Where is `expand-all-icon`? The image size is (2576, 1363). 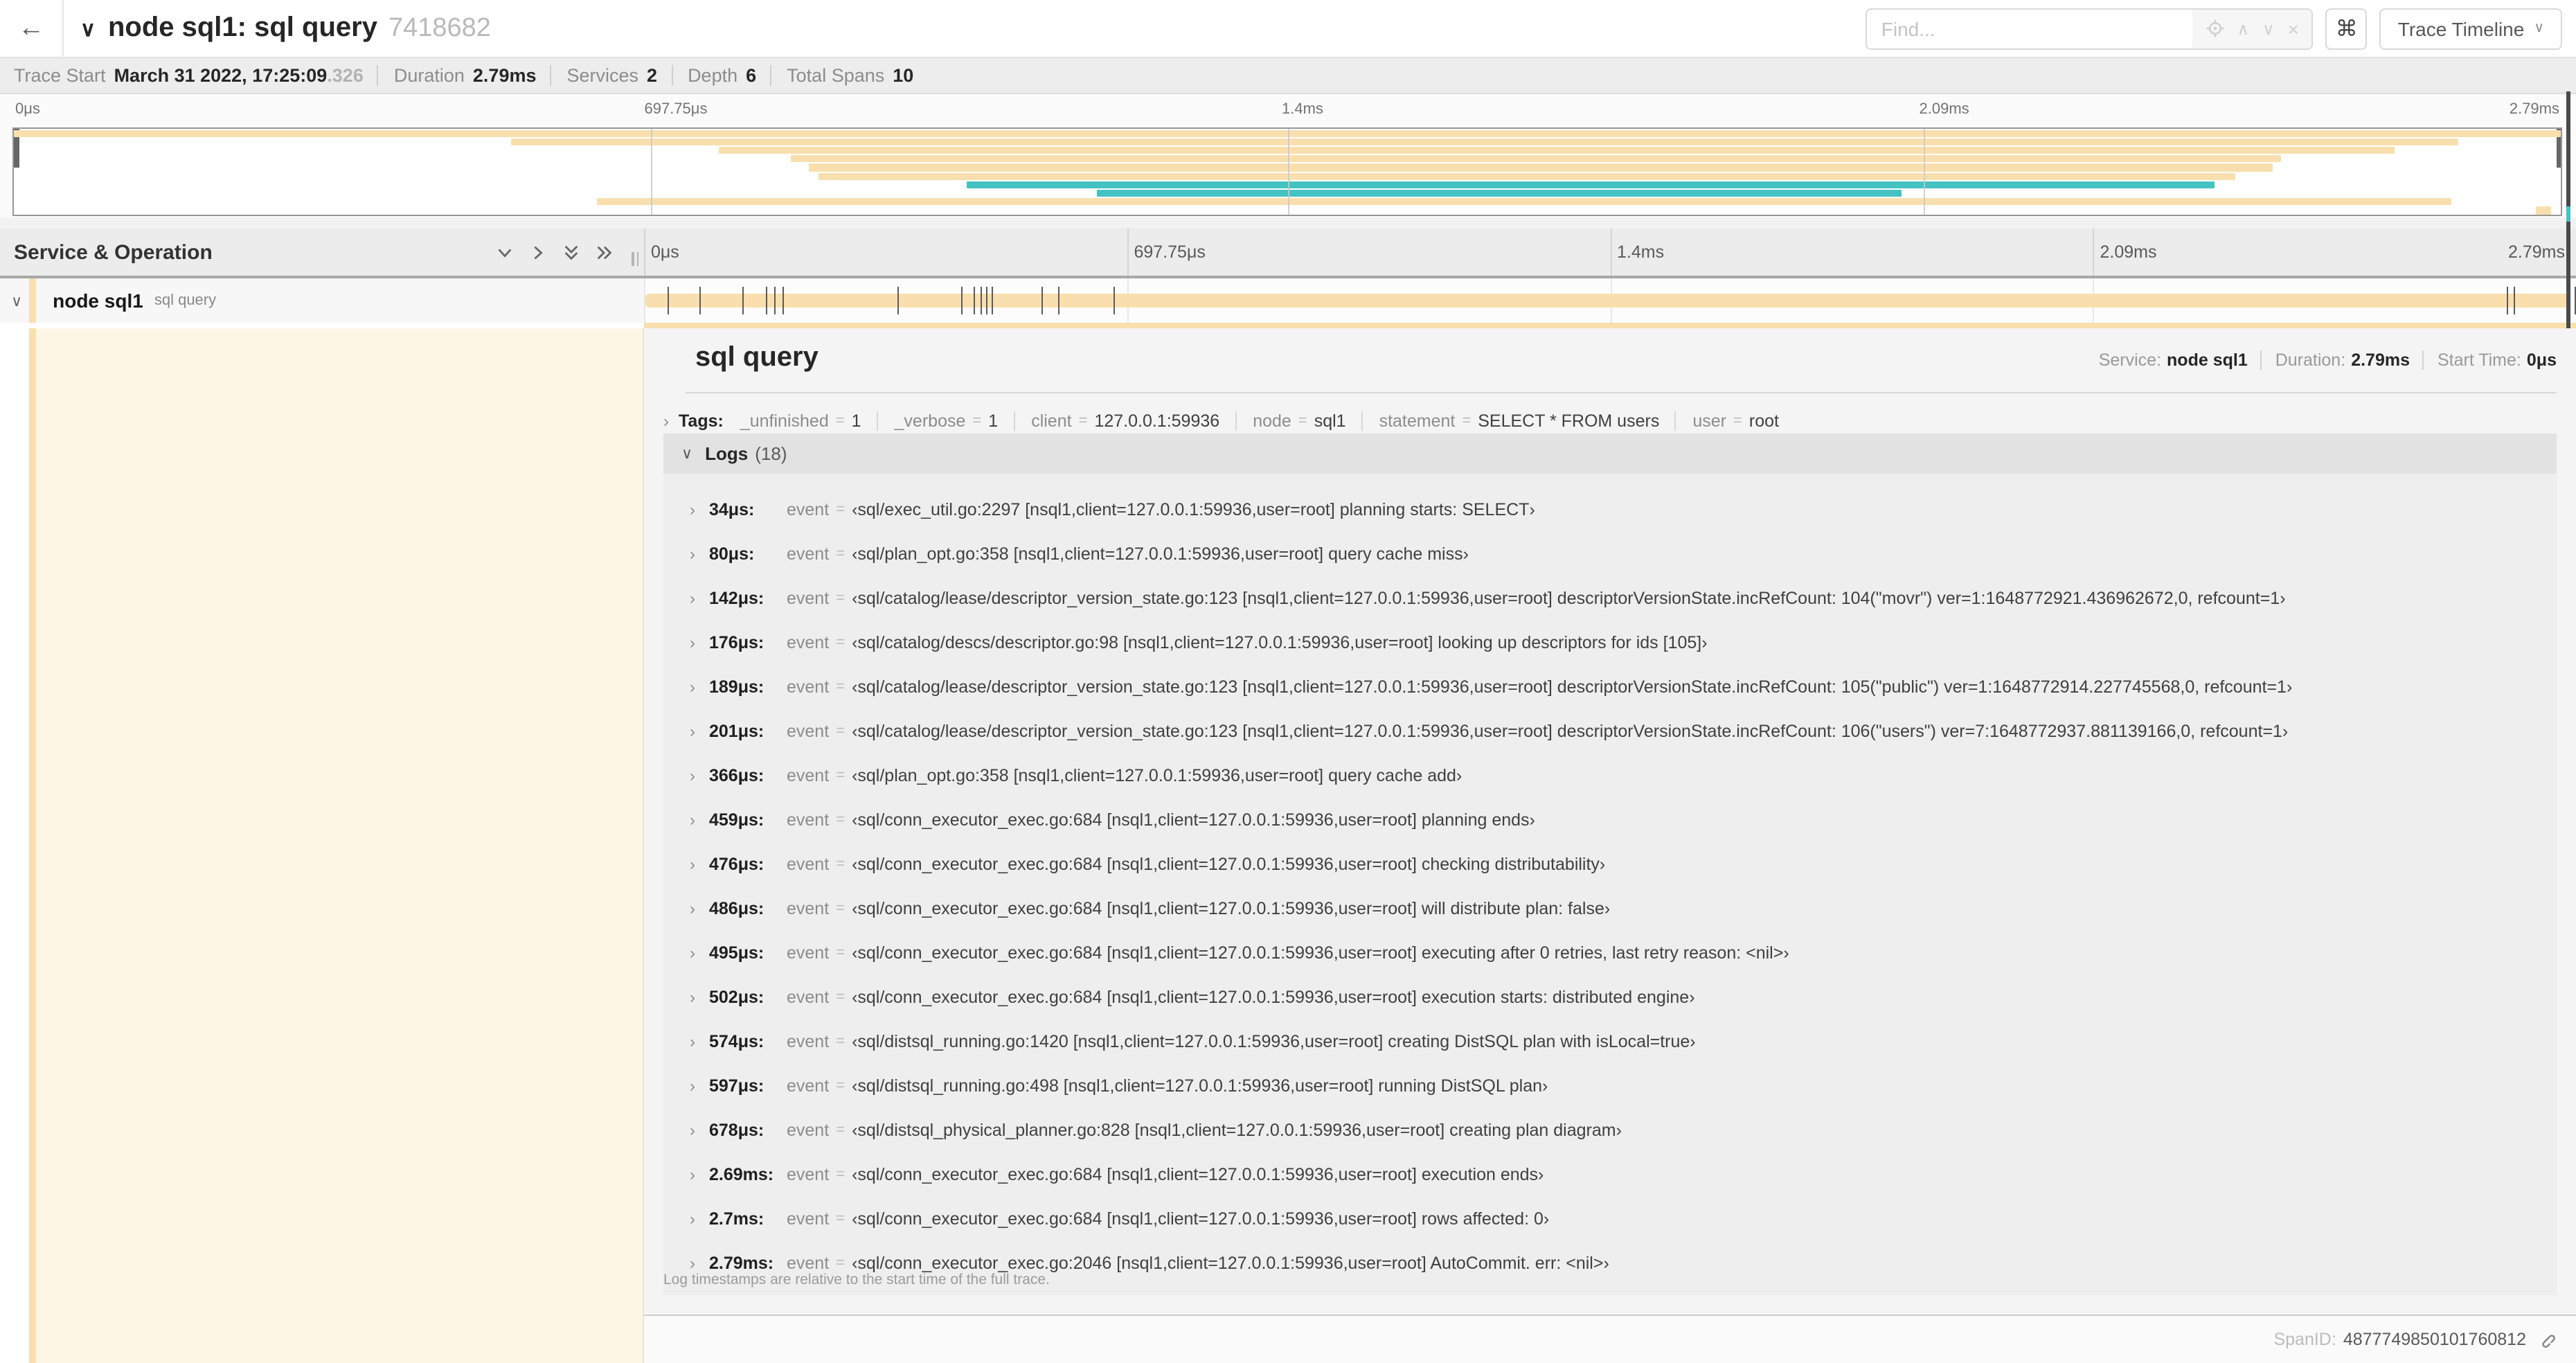
expand-all-icon is located at coordinates (605, 252).